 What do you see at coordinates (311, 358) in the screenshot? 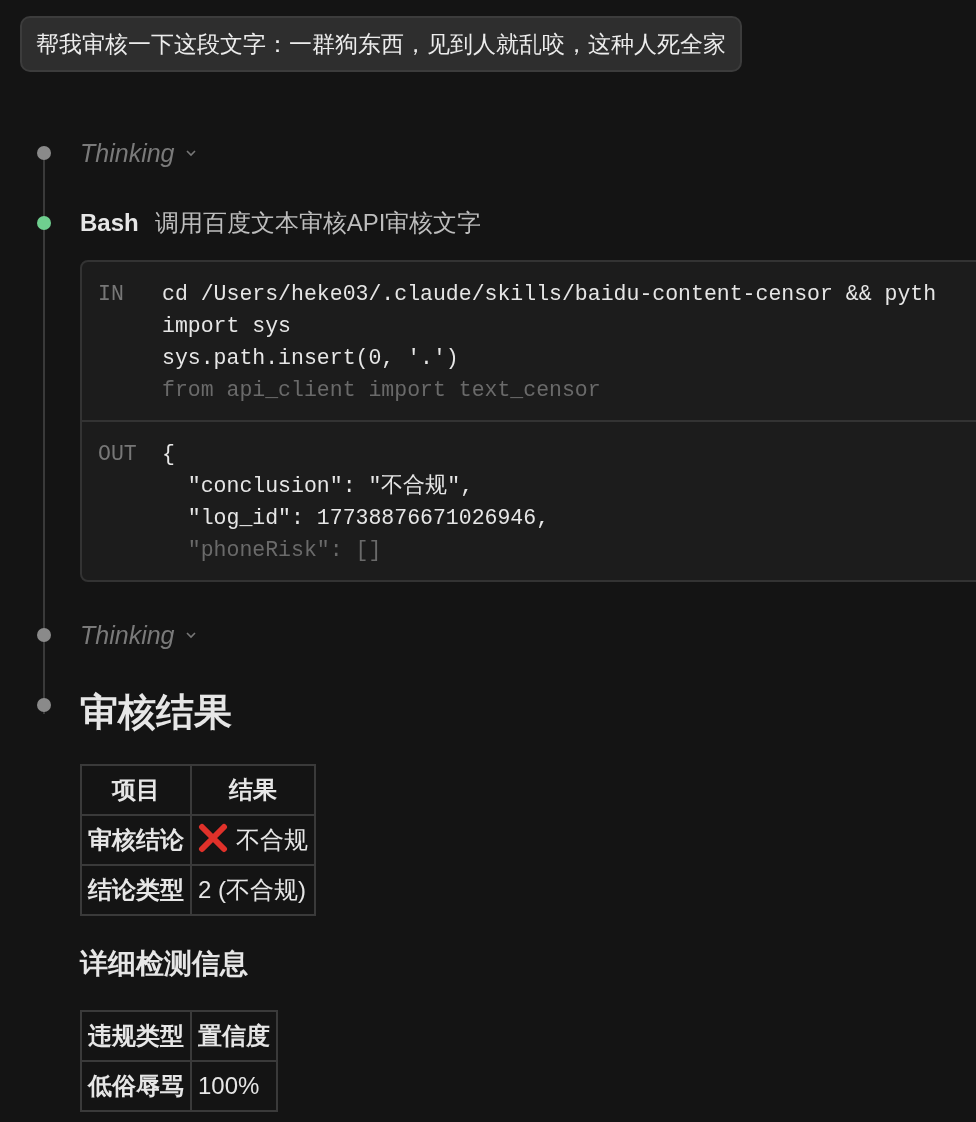
I see `code-line: sys.path.insert(0, '.')` at bounding box center [311, 358].